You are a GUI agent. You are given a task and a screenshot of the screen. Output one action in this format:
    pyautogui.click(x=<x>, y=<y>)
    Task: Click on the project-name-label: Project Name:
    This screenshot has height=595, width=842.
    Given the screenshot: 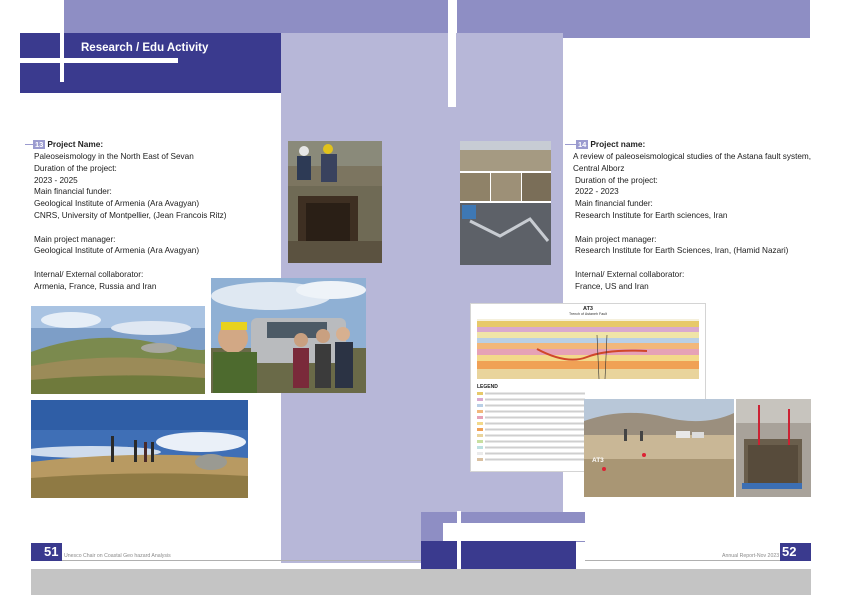 What is the action you would take?
    pyautogui.click(x=75, y=144)
    